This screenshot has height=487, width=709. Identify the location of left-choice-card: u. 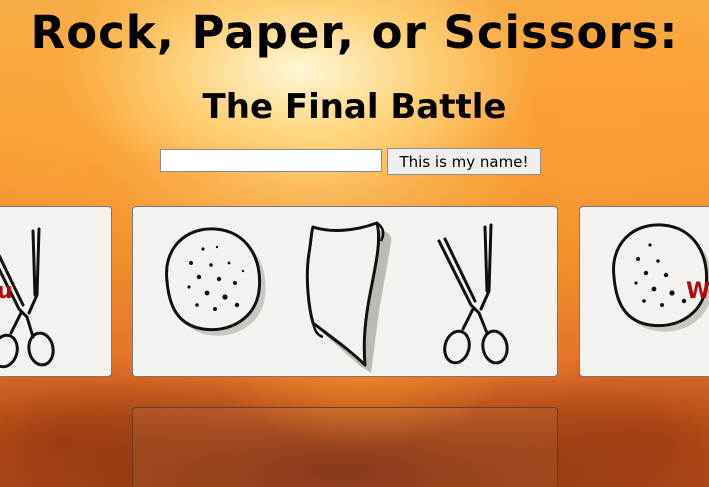
(56, 291).